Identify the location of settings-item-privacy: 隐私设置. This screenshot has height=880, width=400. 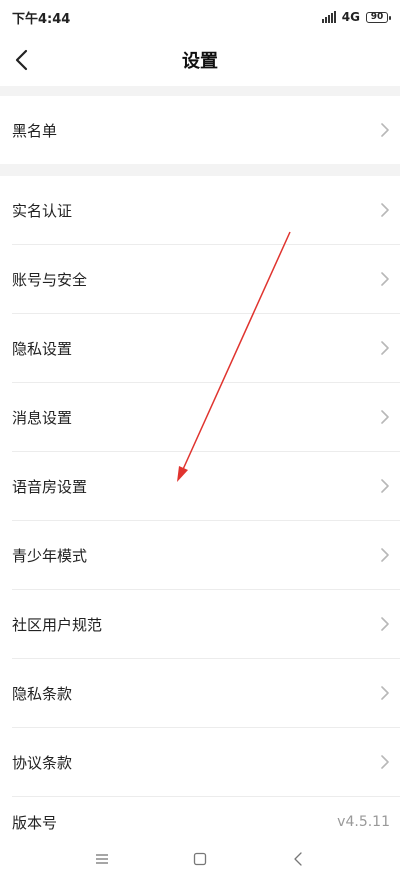
(200, 348).